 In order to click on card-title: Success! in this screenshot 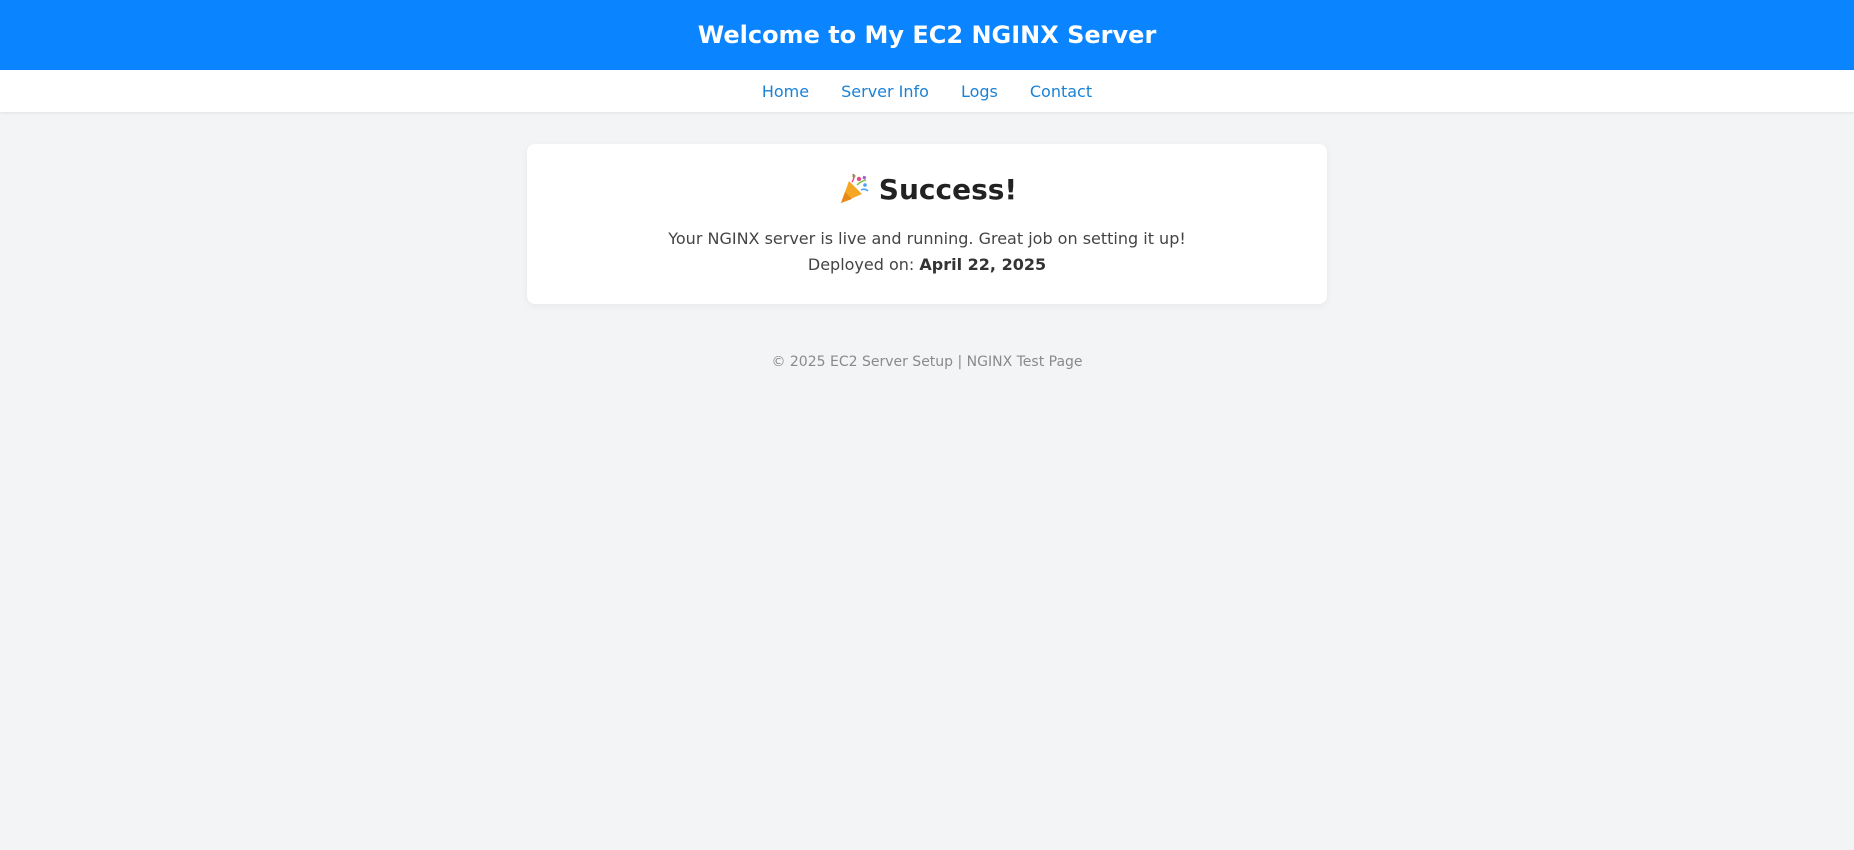, I will do `click(948, 189)`.